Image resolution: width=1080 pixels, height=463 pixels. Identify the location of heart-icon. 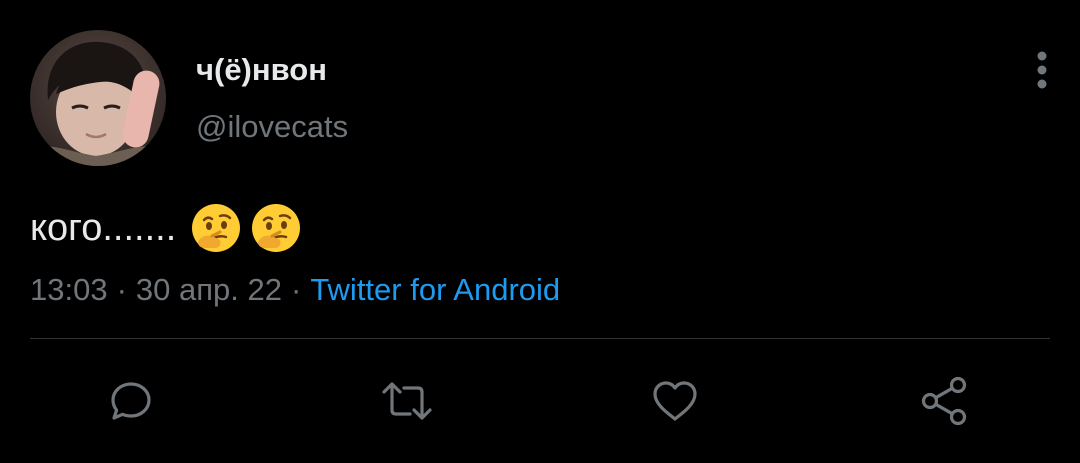
(675, 401).